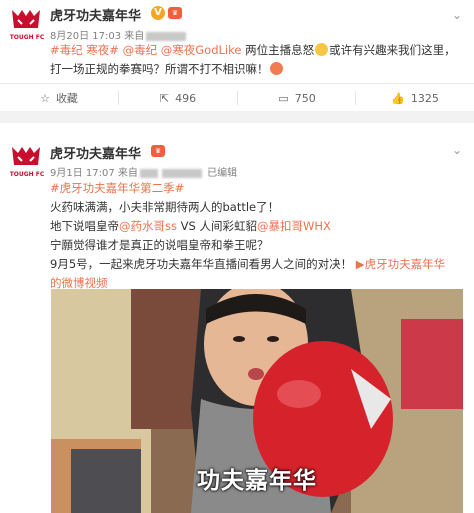  What do you see at coordinates (140, 50) in the screenshot?
I see `mention-link: @毒纪` at bounding box center [140, 50].